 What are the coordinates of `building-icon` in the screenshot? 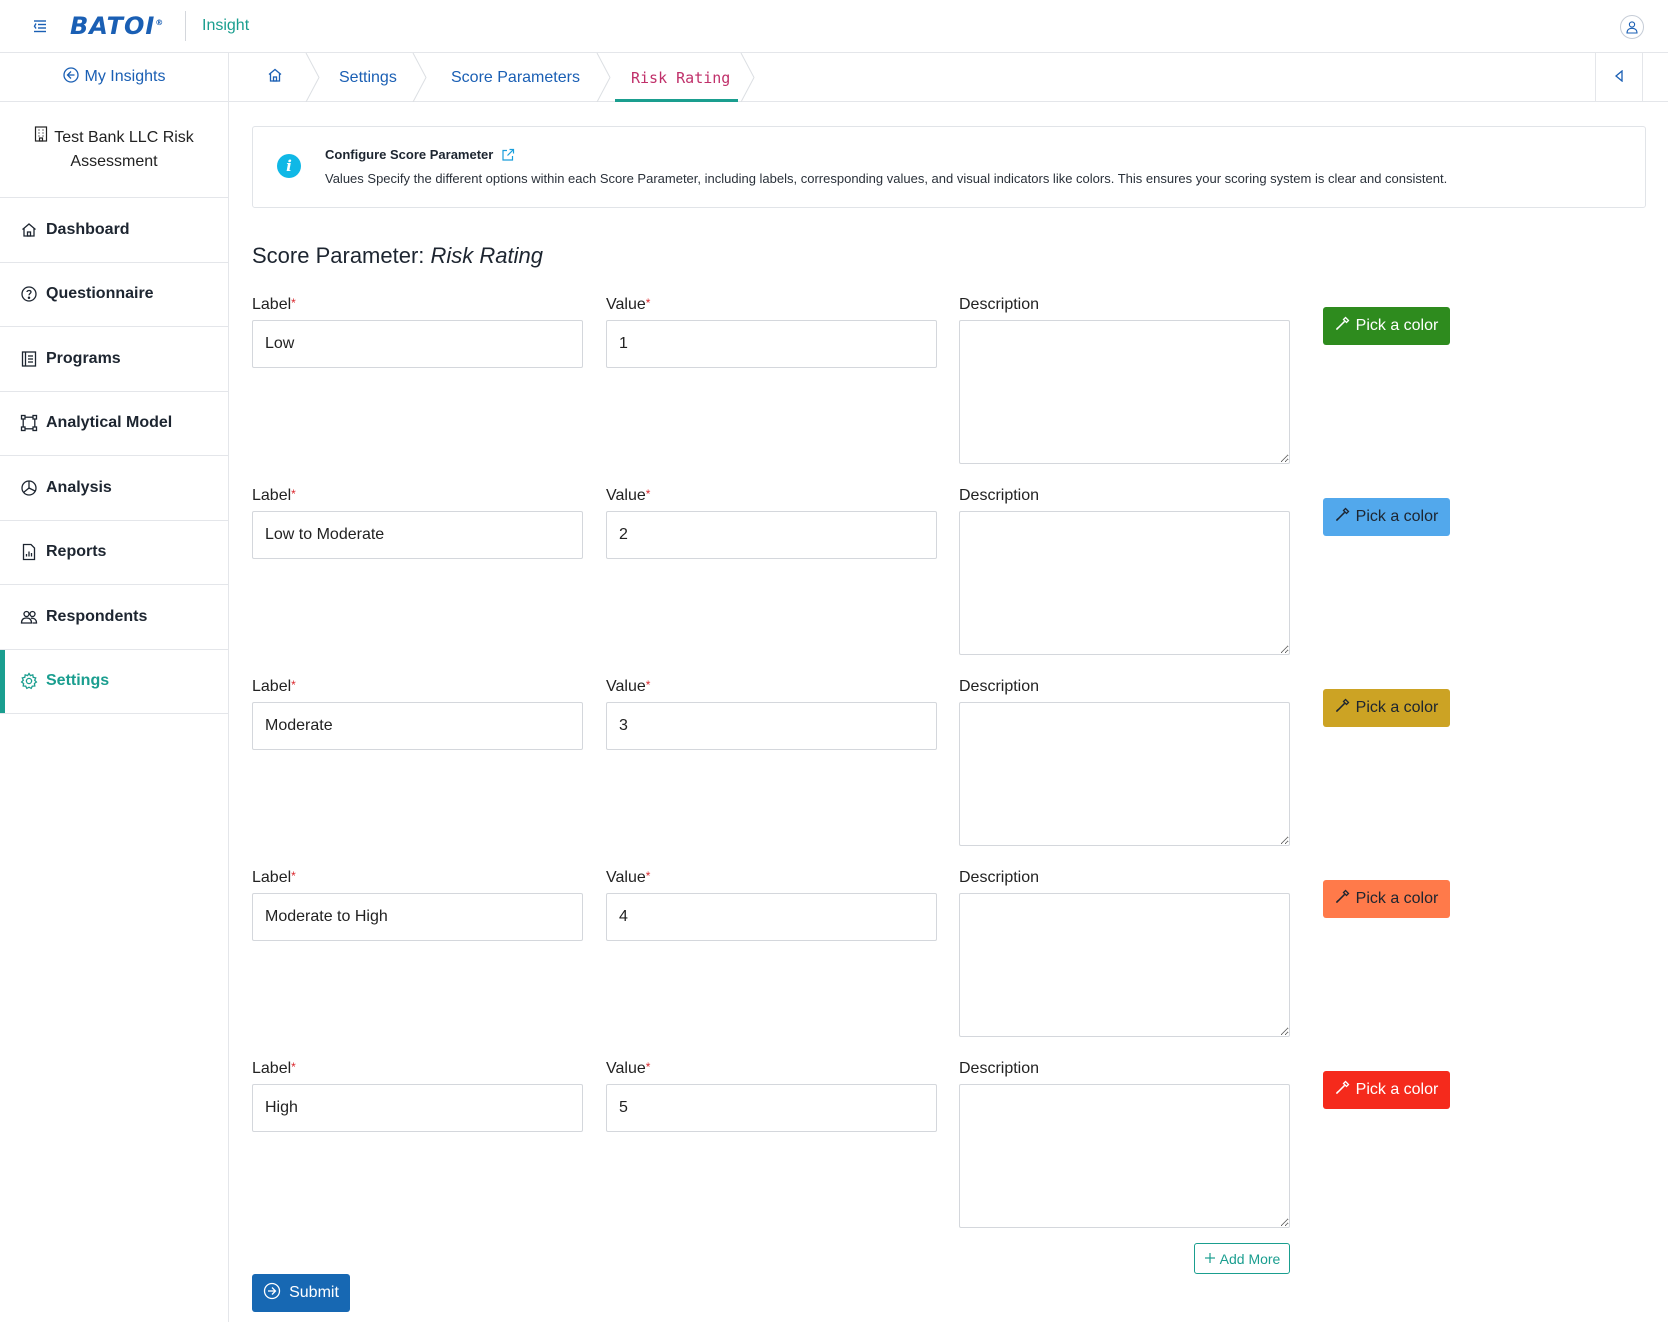 It's located at (41, 137).